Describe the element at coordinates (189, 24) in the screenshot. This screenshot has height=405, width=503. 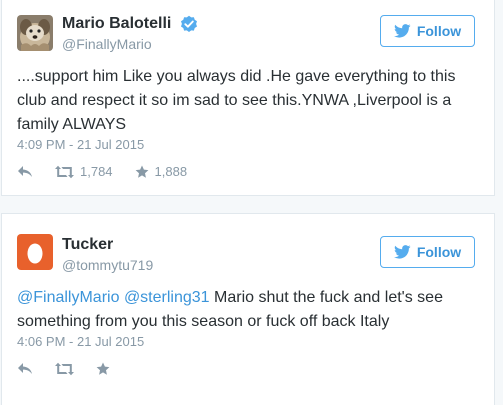
I see `verified-badge-icon` at that location.